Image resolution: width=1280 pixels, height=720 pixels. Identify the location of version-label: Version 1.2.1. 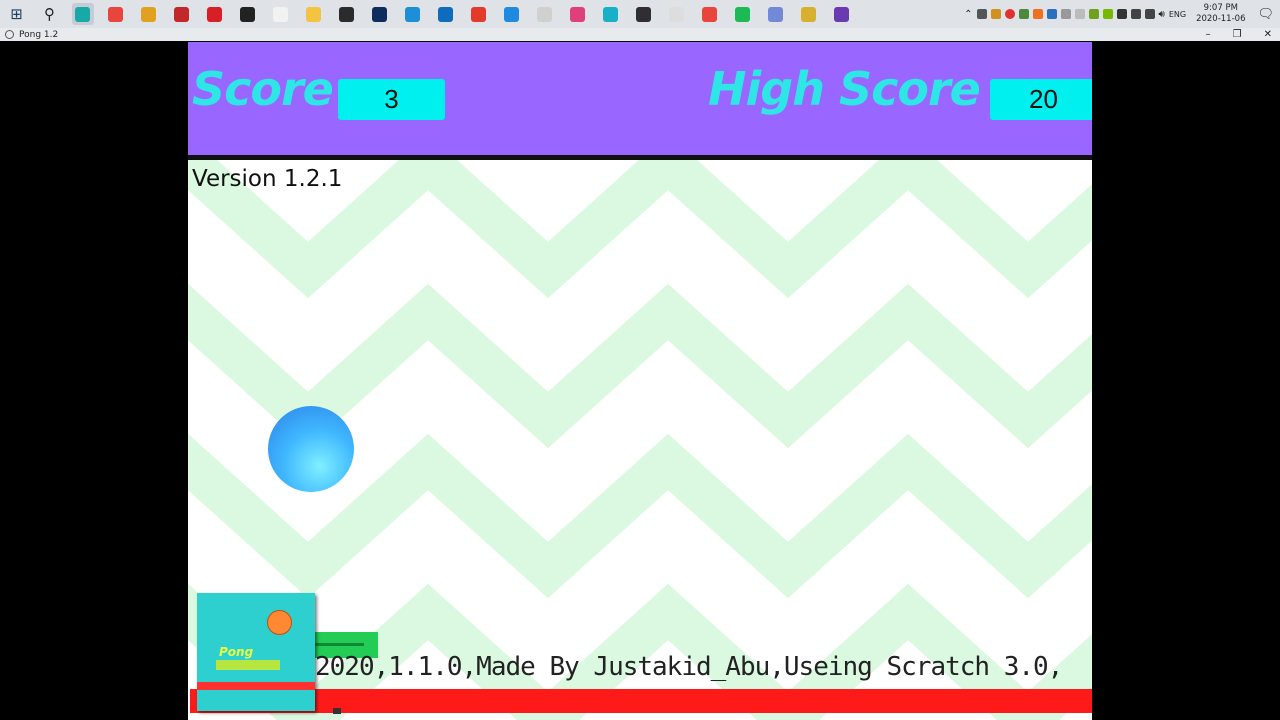
(267, 179).